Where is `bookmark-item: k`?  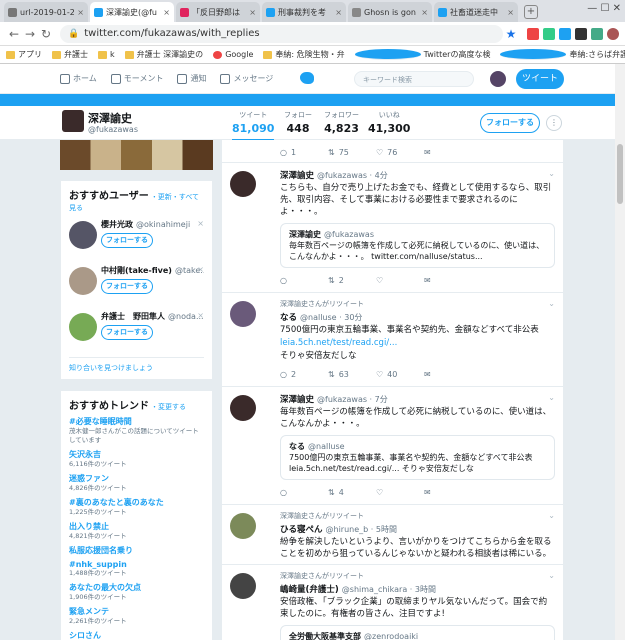 bookmark-item: k is located at coordinates (106, 54).